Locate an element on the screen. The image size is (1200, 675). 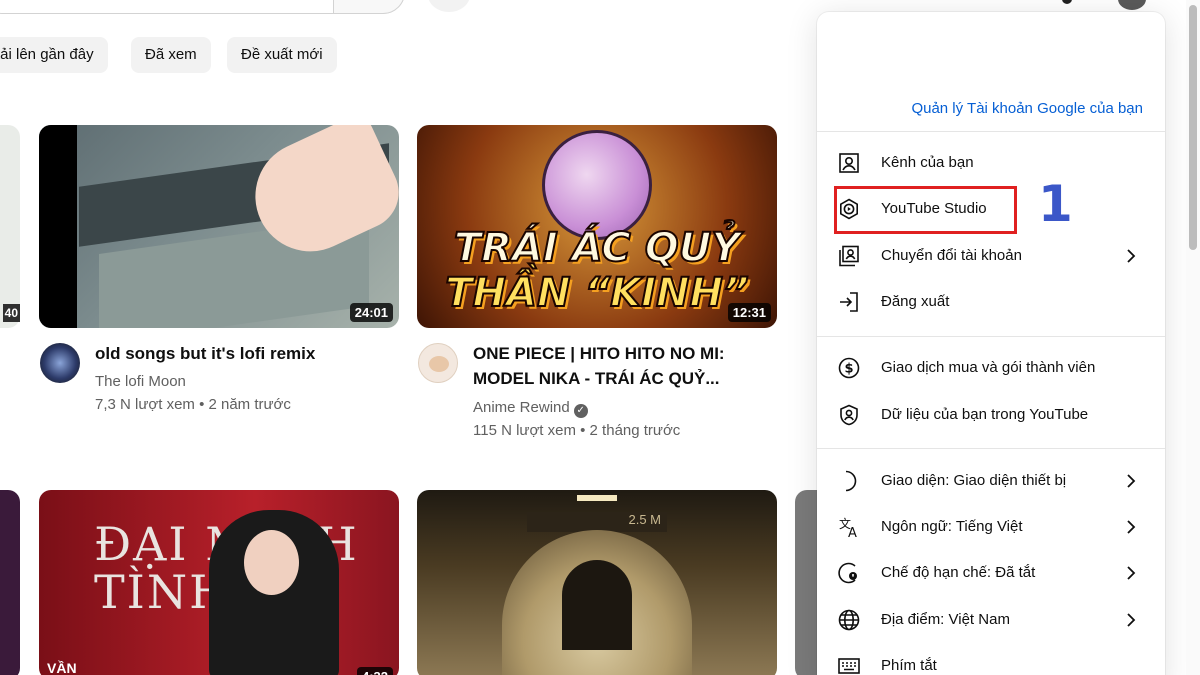
menu-item-label: Địa điểm: Việt Nam is located at coordinates (945, 619).